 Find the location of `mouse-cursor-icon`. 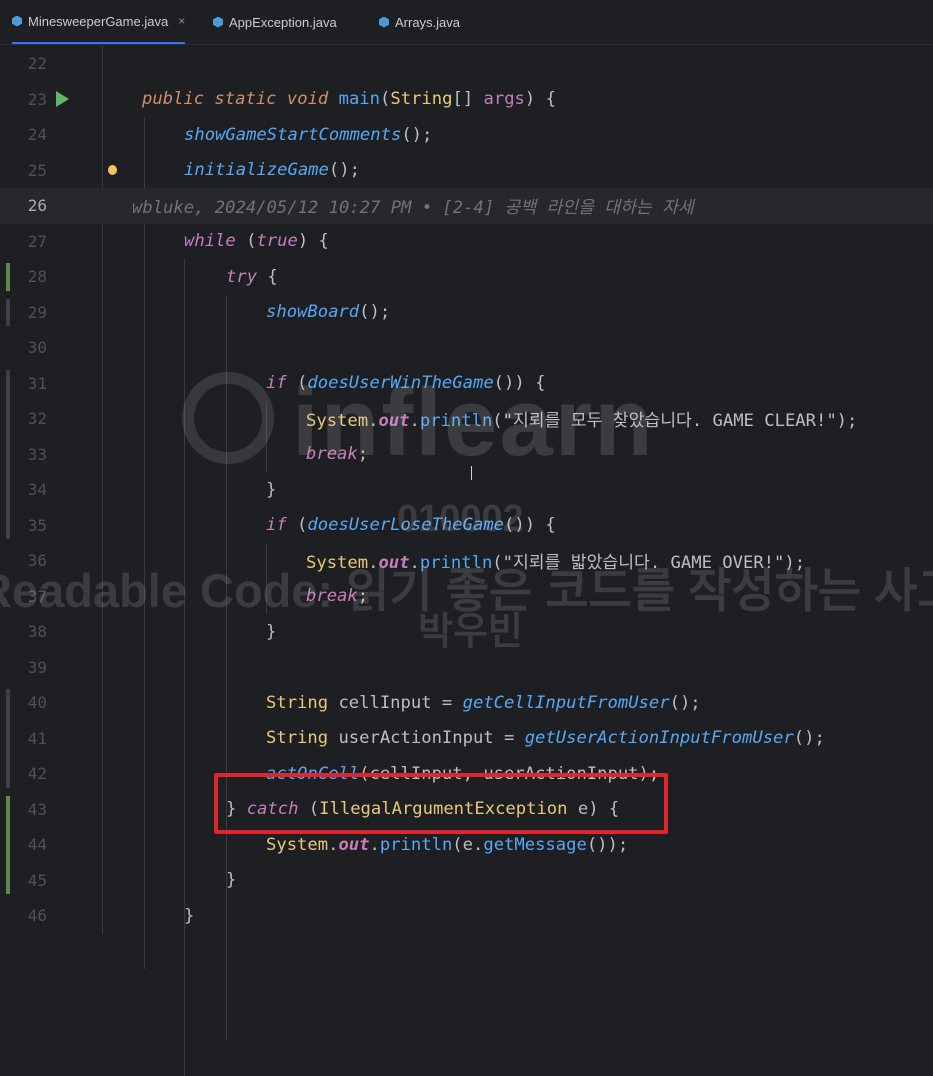

mouse-cursor-icon is located at coordinates (471, 473).